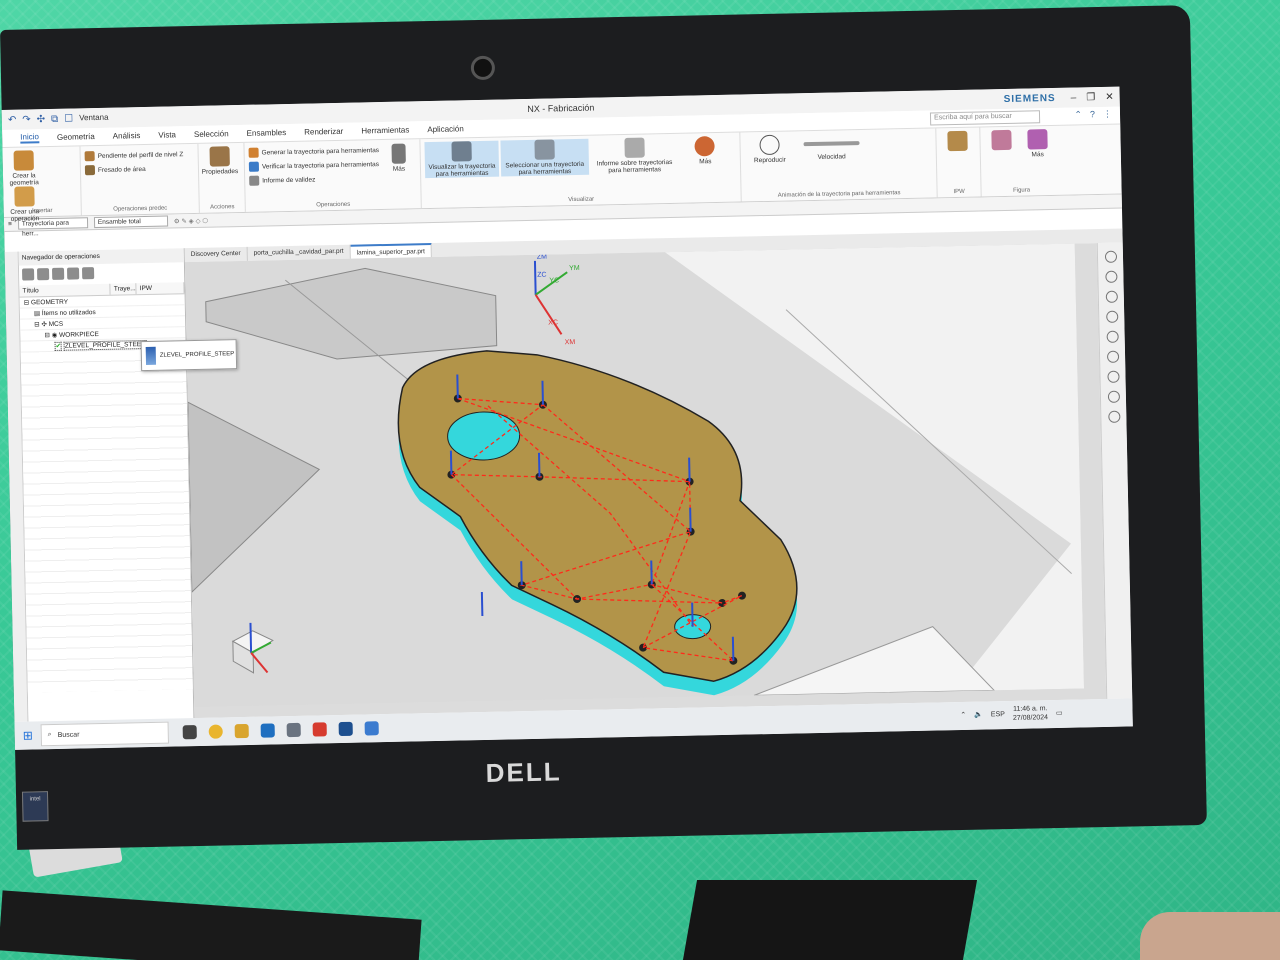 This screenshot has width=1280, height=960. What do you see at coordinates (106, 521) in the screenshot?
I see `tree-empty-rows` at bounding box center [106, 521].